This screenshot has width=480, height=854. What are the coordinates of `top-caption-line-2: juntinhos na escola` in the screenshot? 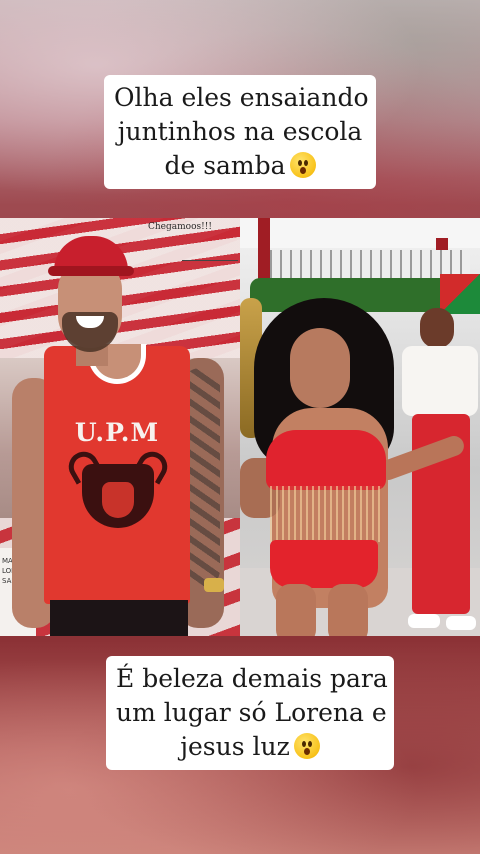 It's located at (240, 131).